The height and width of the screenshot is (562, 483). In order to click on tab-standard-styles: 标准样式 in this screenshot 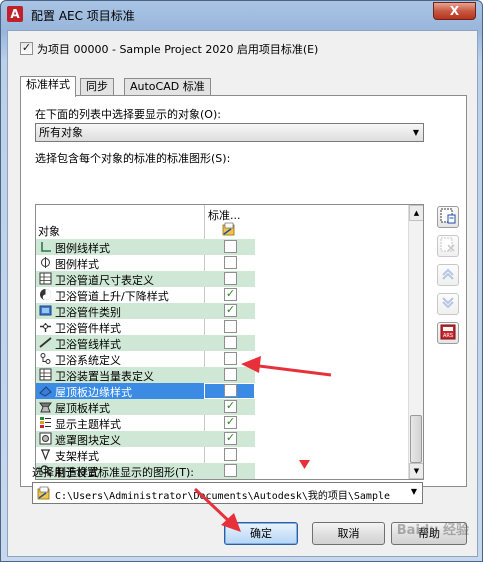, I will do `click(48, 86)`.